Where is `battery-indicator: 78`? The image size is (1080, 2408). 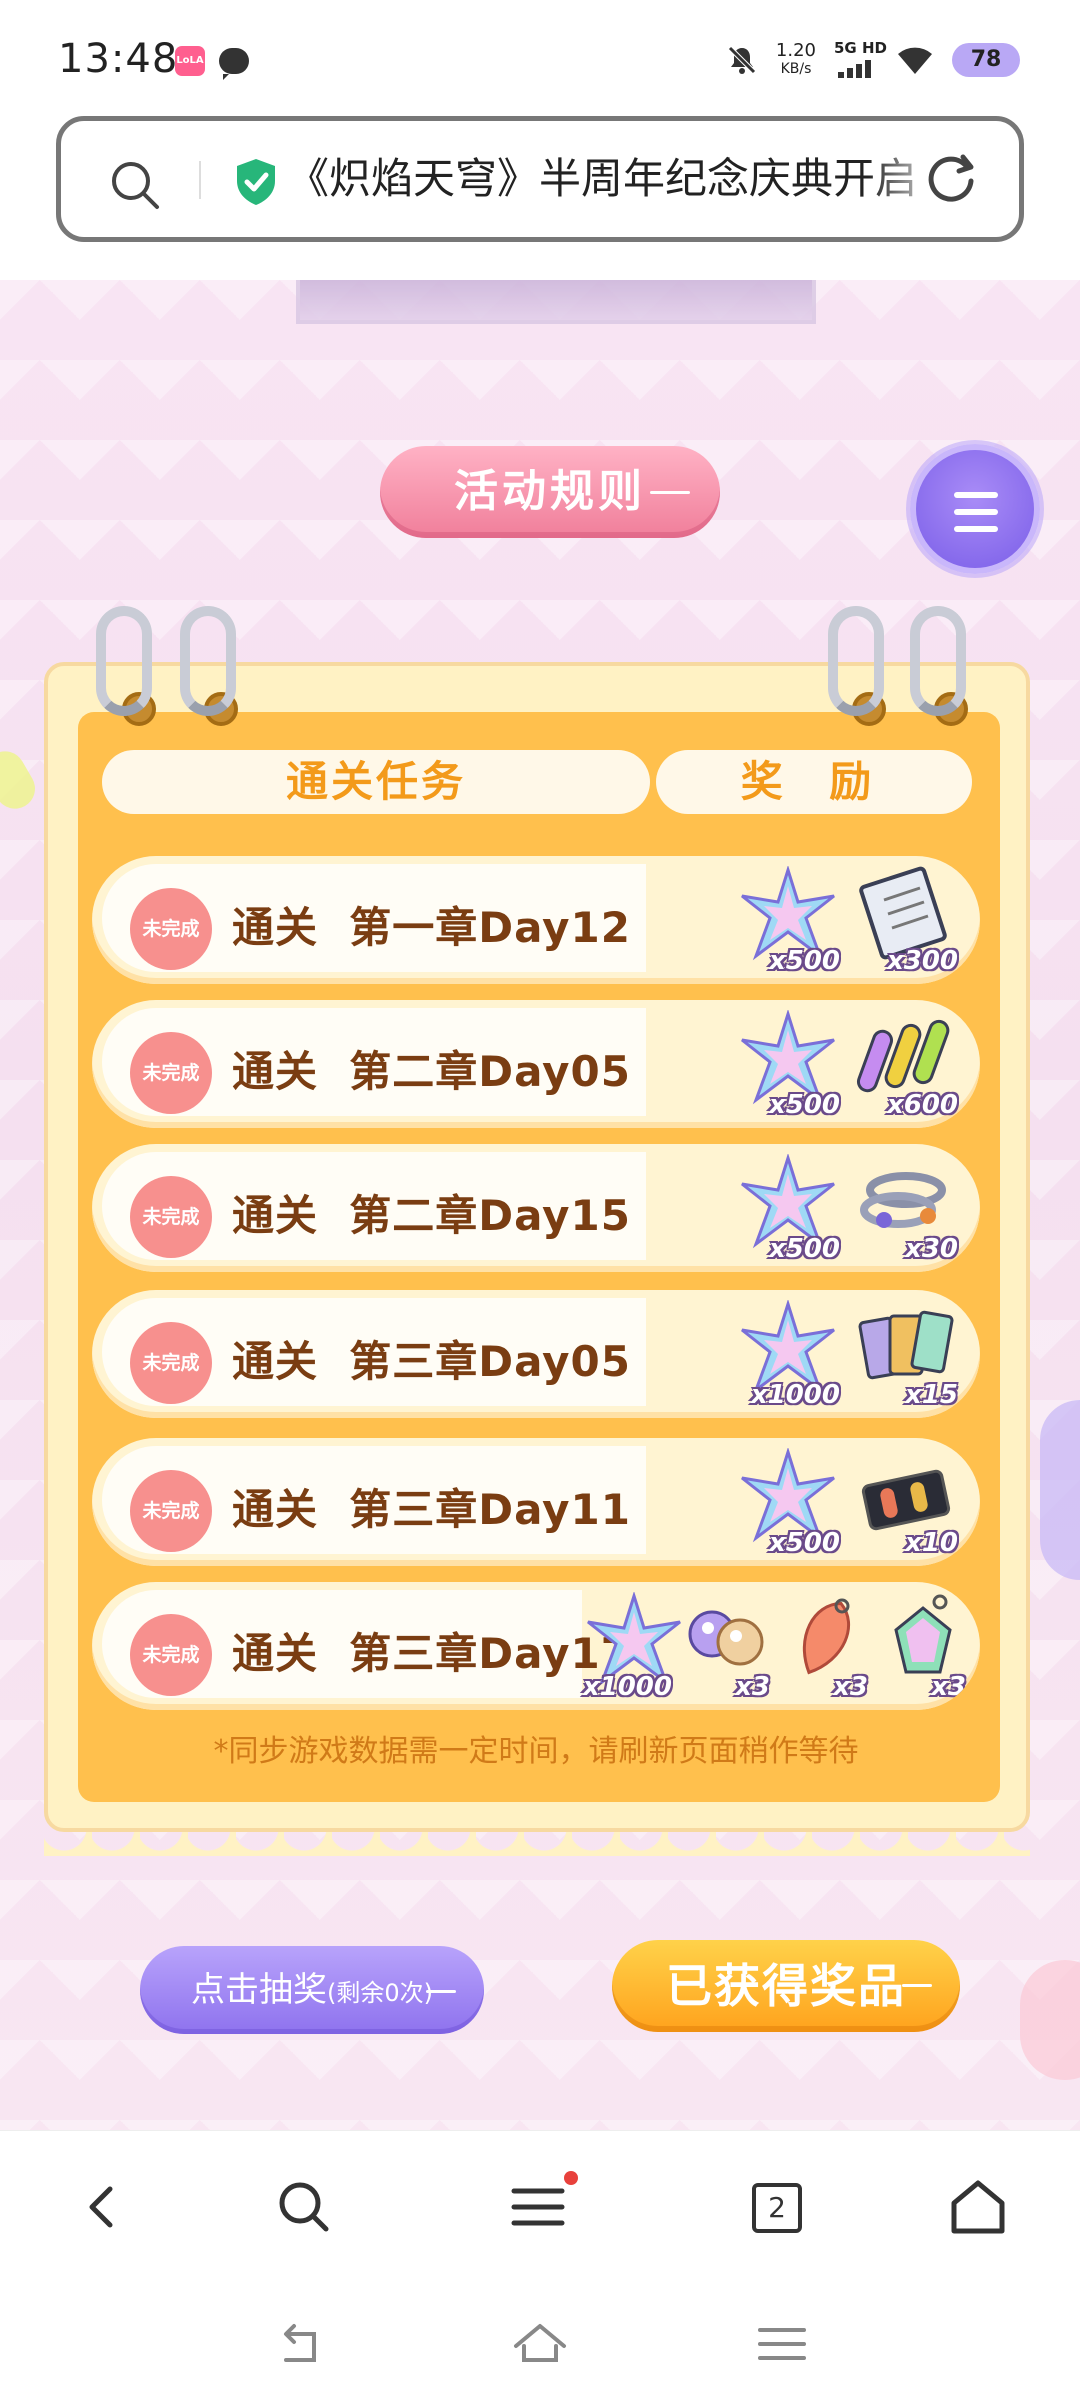
battery-indicator: 78 is located at coordinates (986, 60).